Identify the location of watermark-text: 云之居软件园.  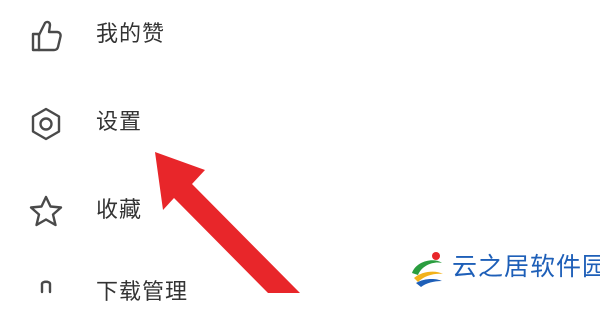
(526, 266).